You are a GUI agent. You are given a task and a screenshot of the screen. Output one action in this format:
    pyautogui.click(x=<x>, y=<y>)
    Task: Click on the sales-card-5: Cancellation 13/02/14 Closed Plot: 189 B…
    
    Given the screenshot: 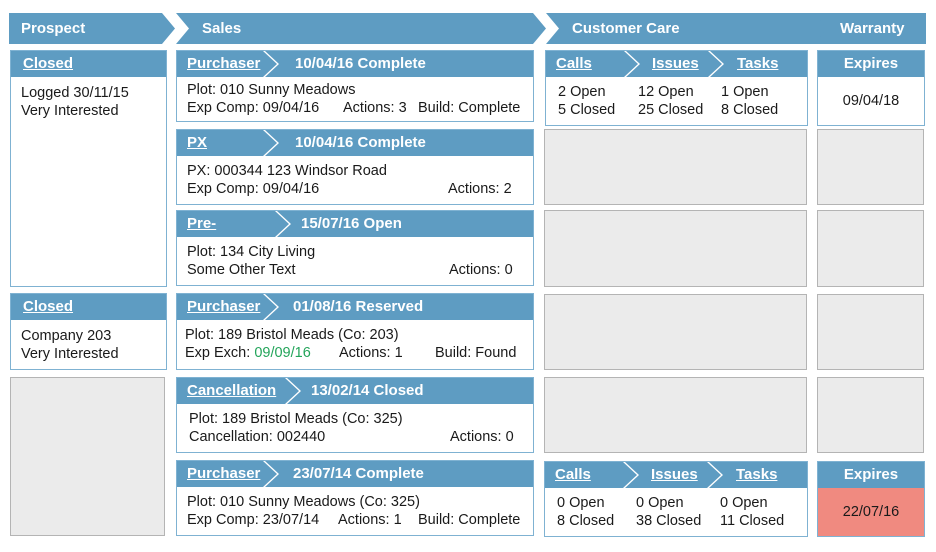 What is the action you would take?
    pyautogui.click(x=355, y=415)
    